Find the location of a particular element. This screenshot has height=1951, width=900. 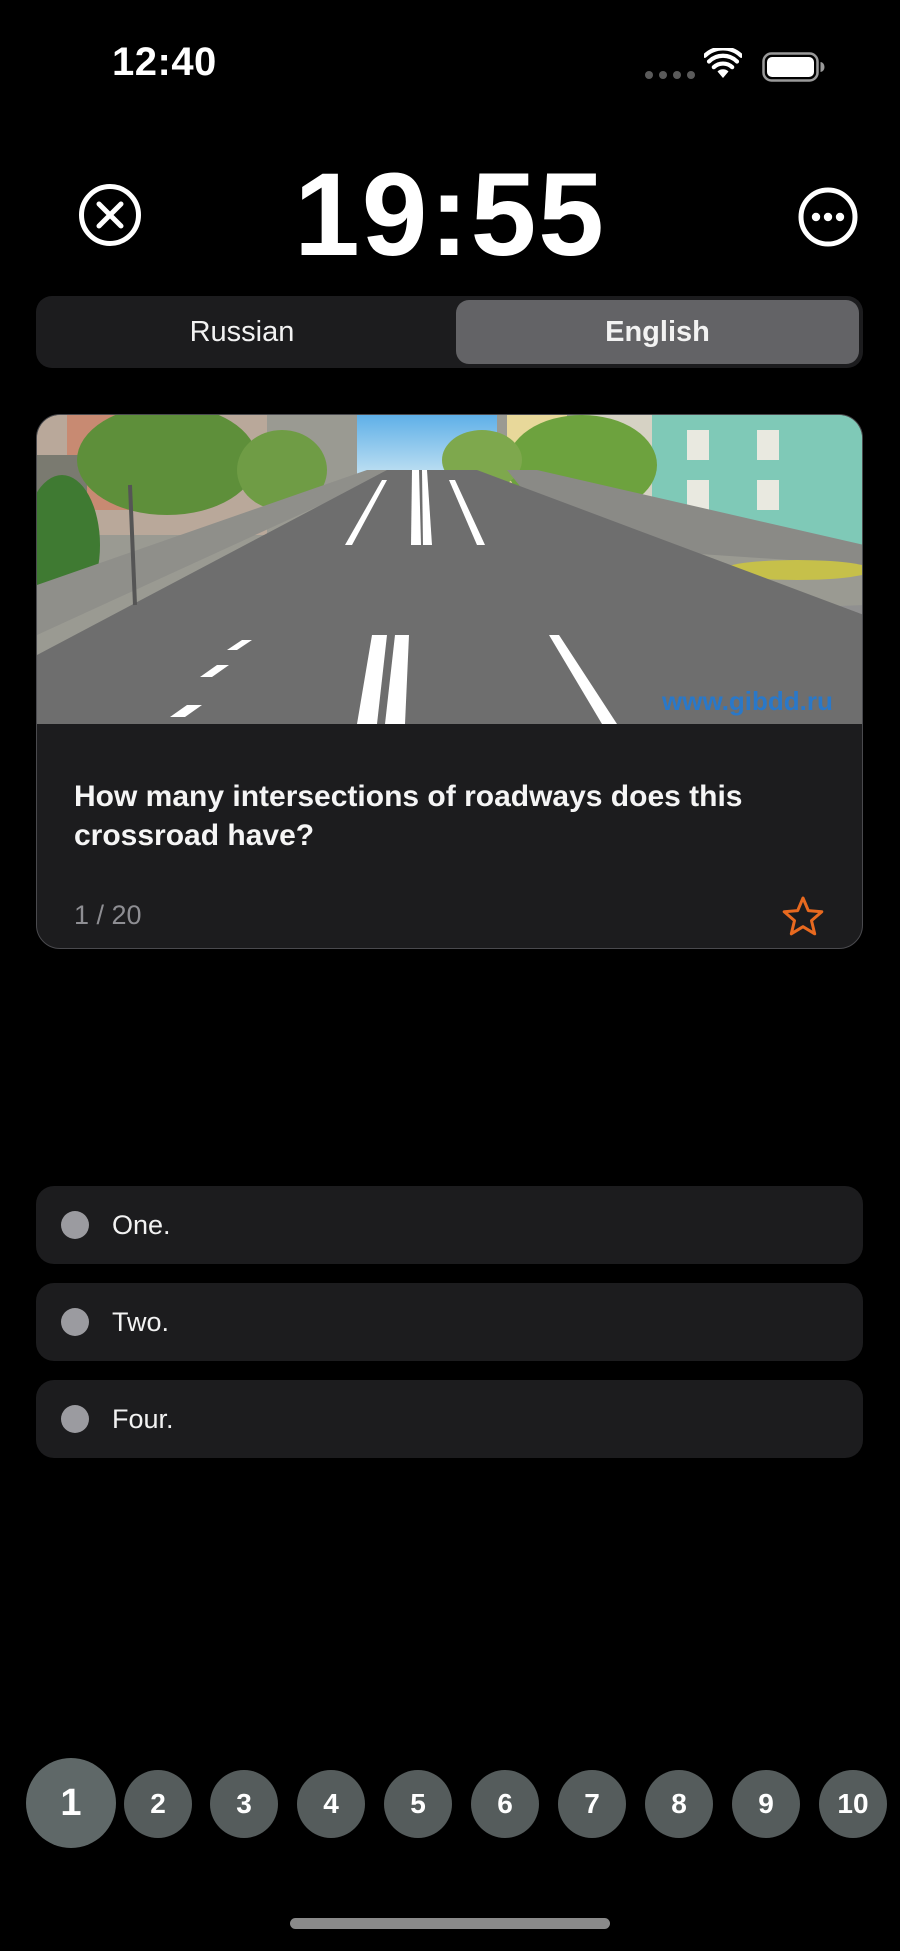

page-button-9: 9 is located at coordinates (766, 1804).